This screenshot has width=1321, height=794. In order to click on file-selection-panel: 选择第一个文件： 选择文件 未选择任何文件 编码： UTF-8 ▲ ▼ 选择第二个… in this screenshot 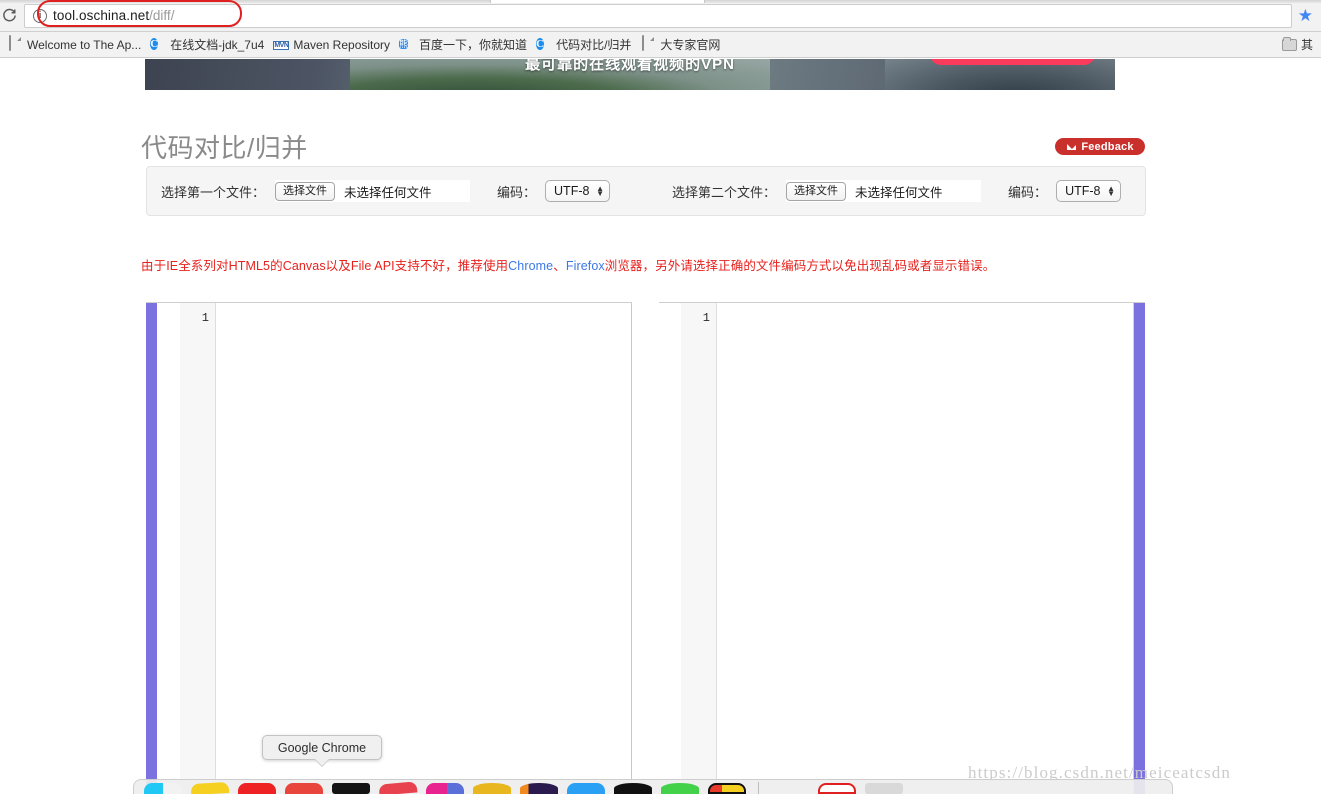, I will do `click(646, 191)`.